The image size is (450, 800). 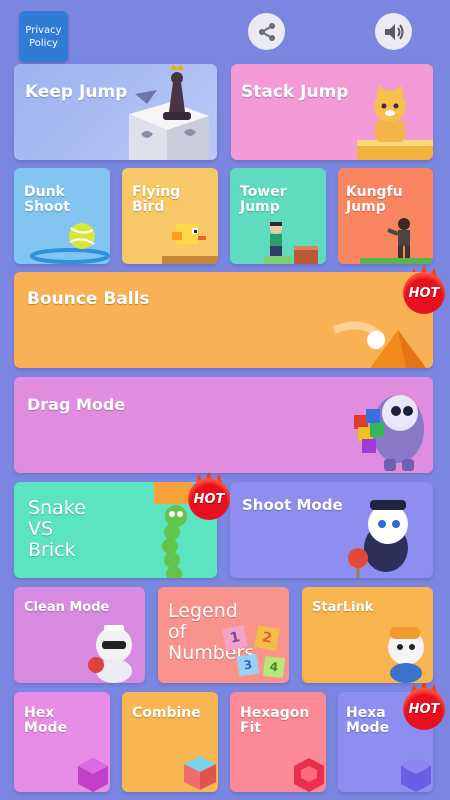 What do you see at coordinates (169, 112) in the screenshot?
I see `chess-king-cube-illustration` at bounding box center [169, 112].